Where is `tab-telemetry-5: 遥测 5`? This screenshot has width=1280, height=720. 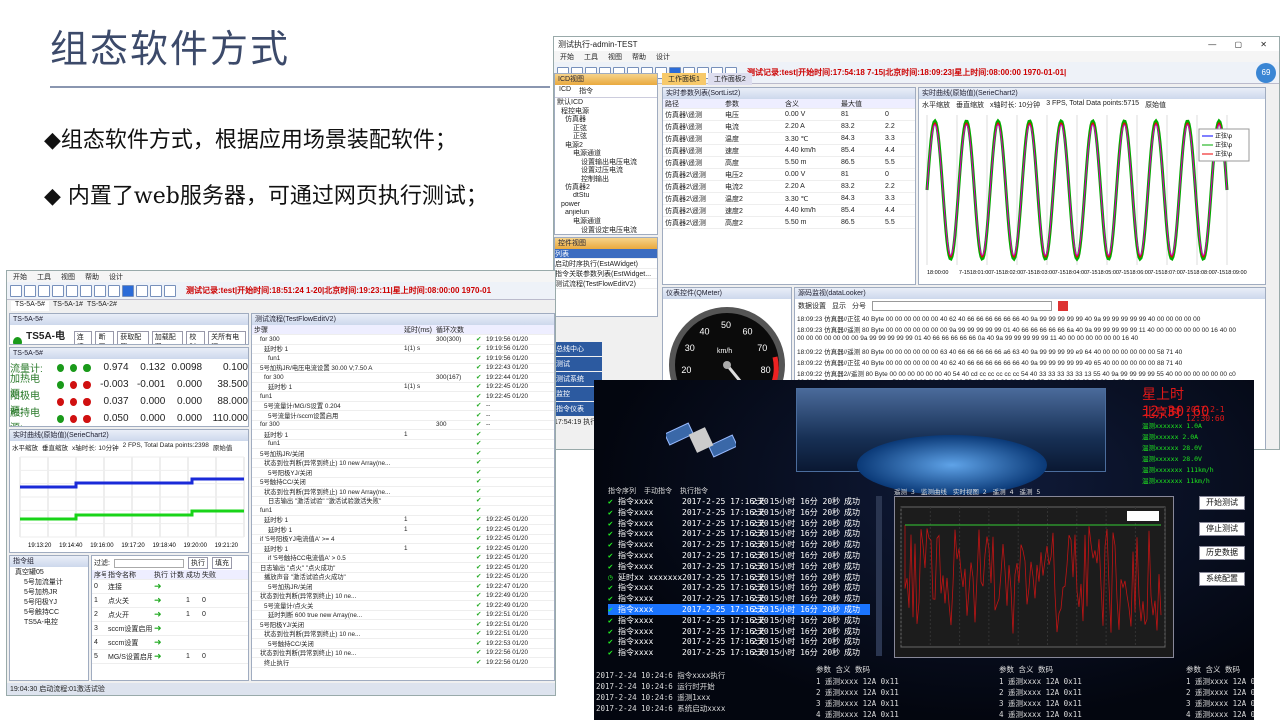 tab-telemetry-5: 遥测 5 is located at coordinates (1029, 491).